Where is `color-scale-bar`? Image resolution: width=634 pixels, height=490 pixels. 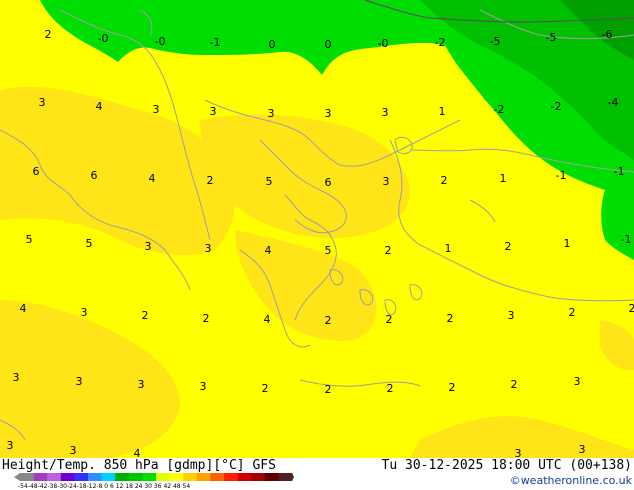 color-scale-bar is located at coordinates (154, 477).